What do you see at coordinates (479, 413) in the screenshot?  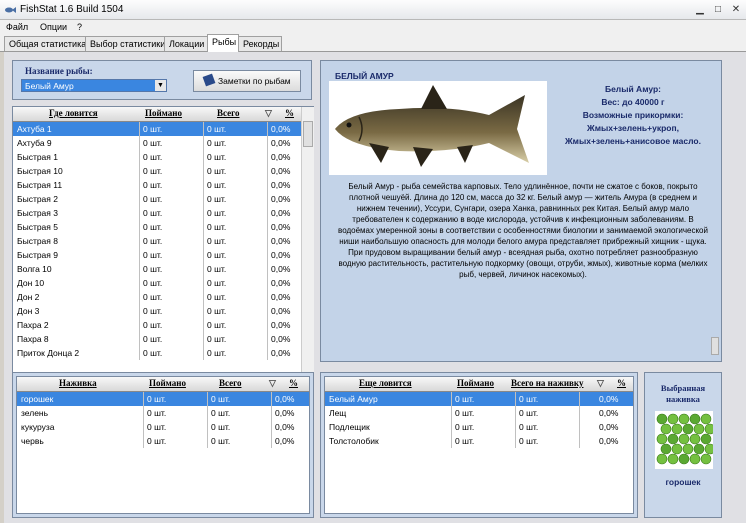 I see `table-row: Лещ 0 шт. 0 шт. 0,0%` at bounding box center [479, 413].